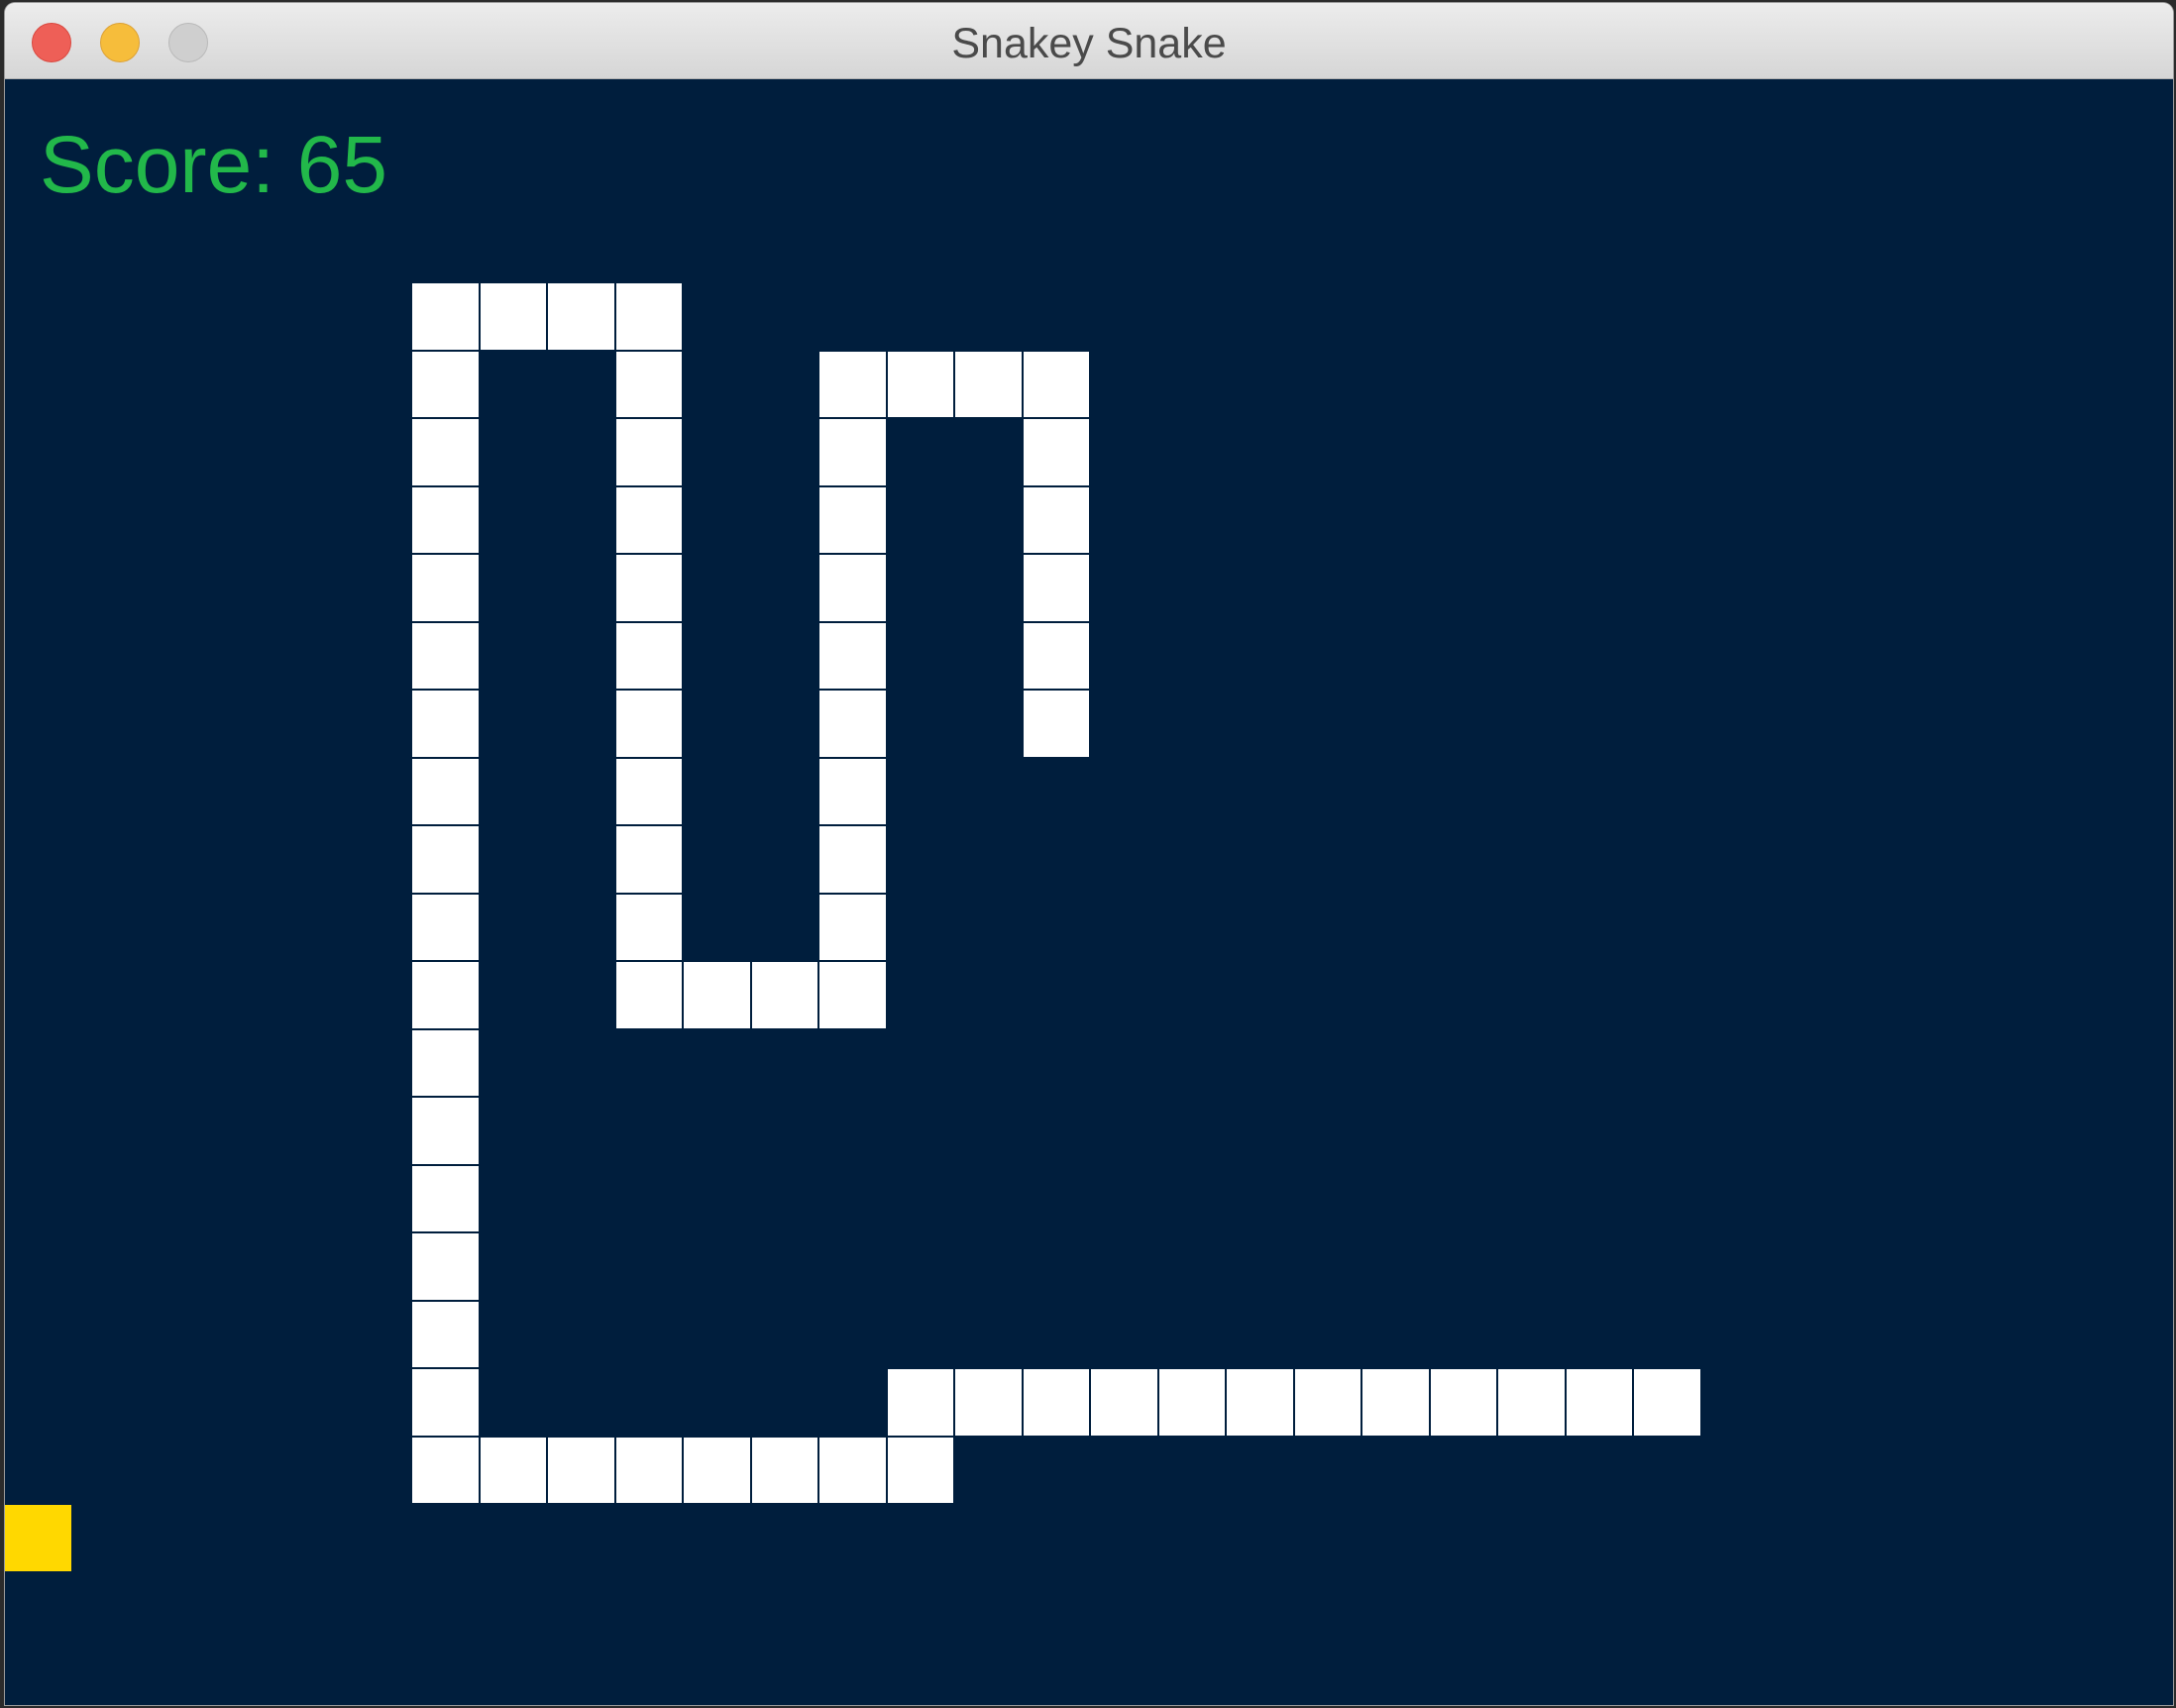  I want to click on title-bar: Snakey Snake, so click(1089, 41).